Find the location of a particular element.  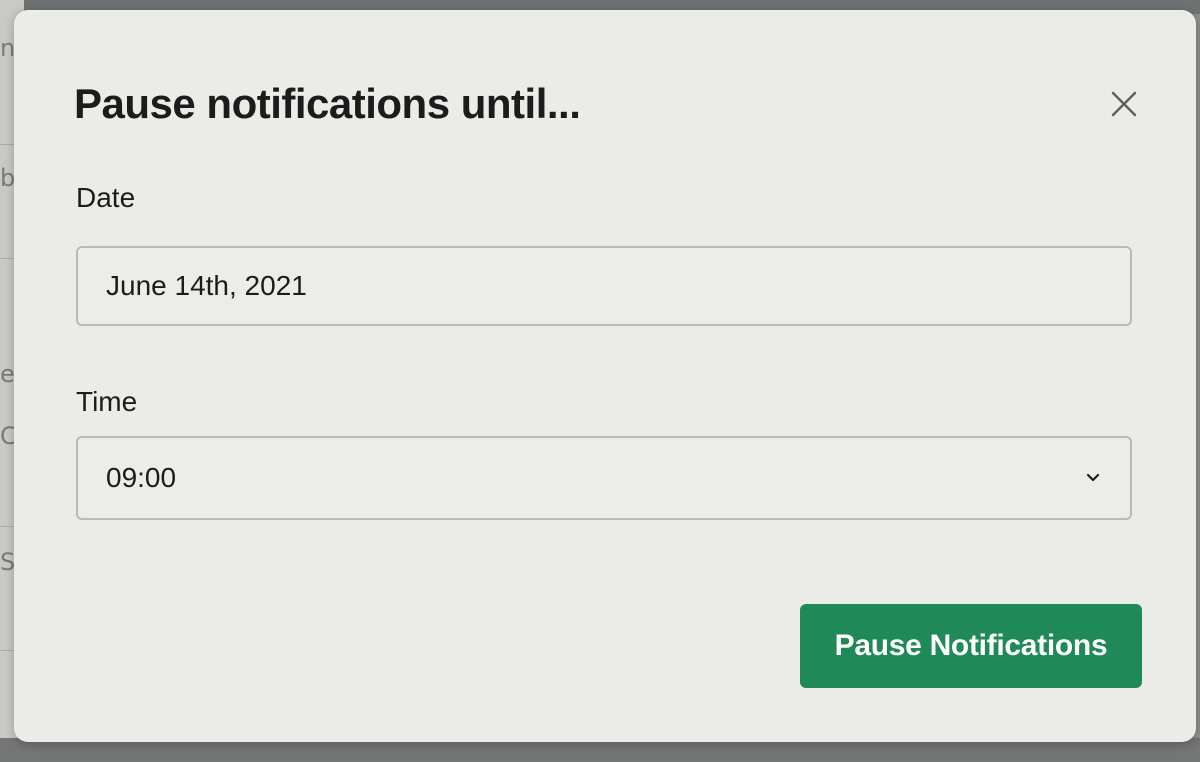

close-icon is located at coordinates (1124, 104).